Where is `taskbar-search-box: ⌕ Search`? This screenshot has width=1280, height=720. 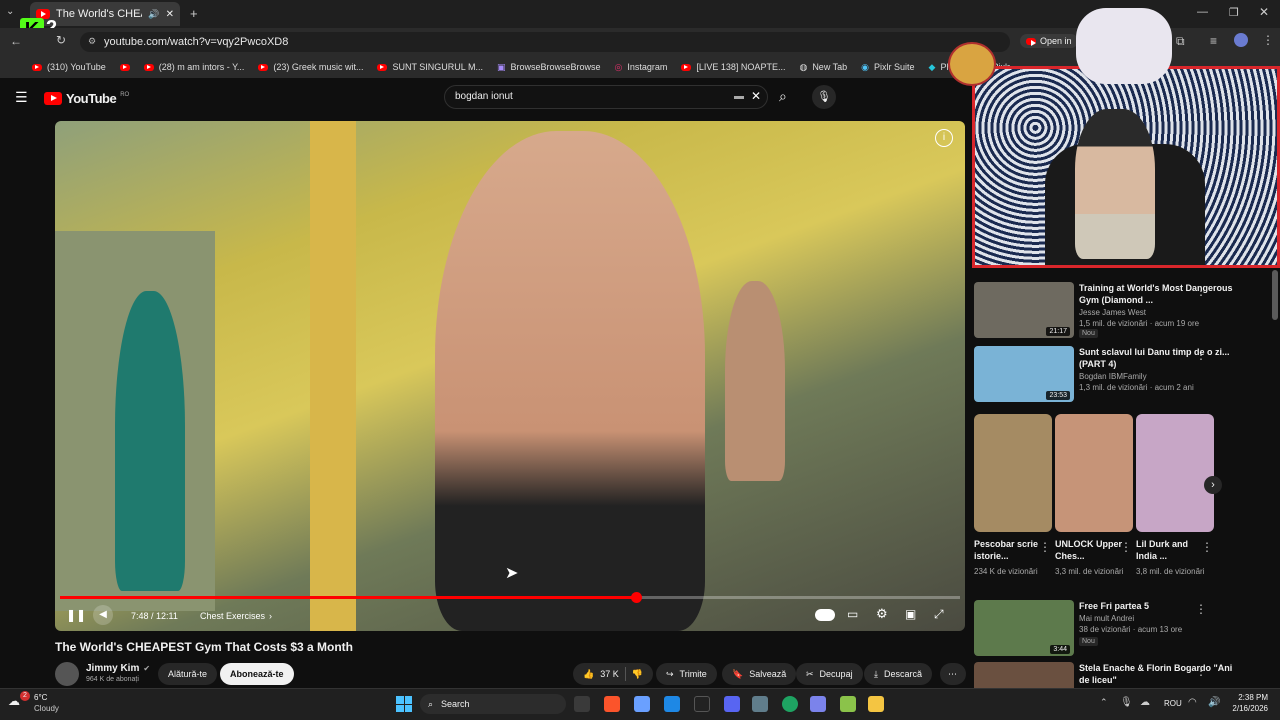 taskbar-search-box: ⌕ Search is located at coordinates (493, 704).